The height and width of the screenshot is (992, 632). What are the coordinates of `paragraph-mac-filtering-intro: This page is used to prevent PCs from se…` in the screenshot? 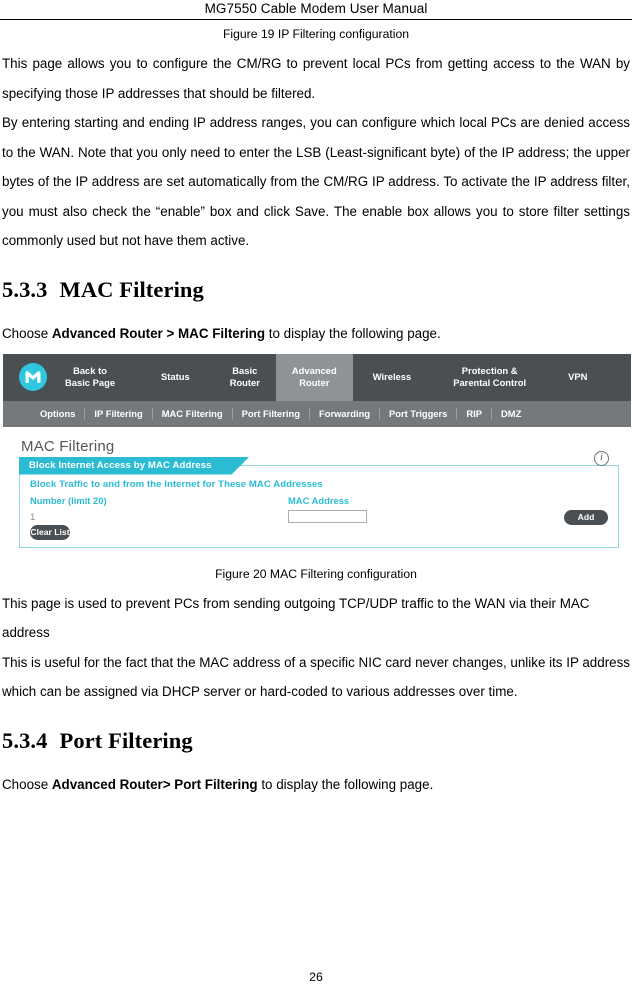 It's located at (296, 618).